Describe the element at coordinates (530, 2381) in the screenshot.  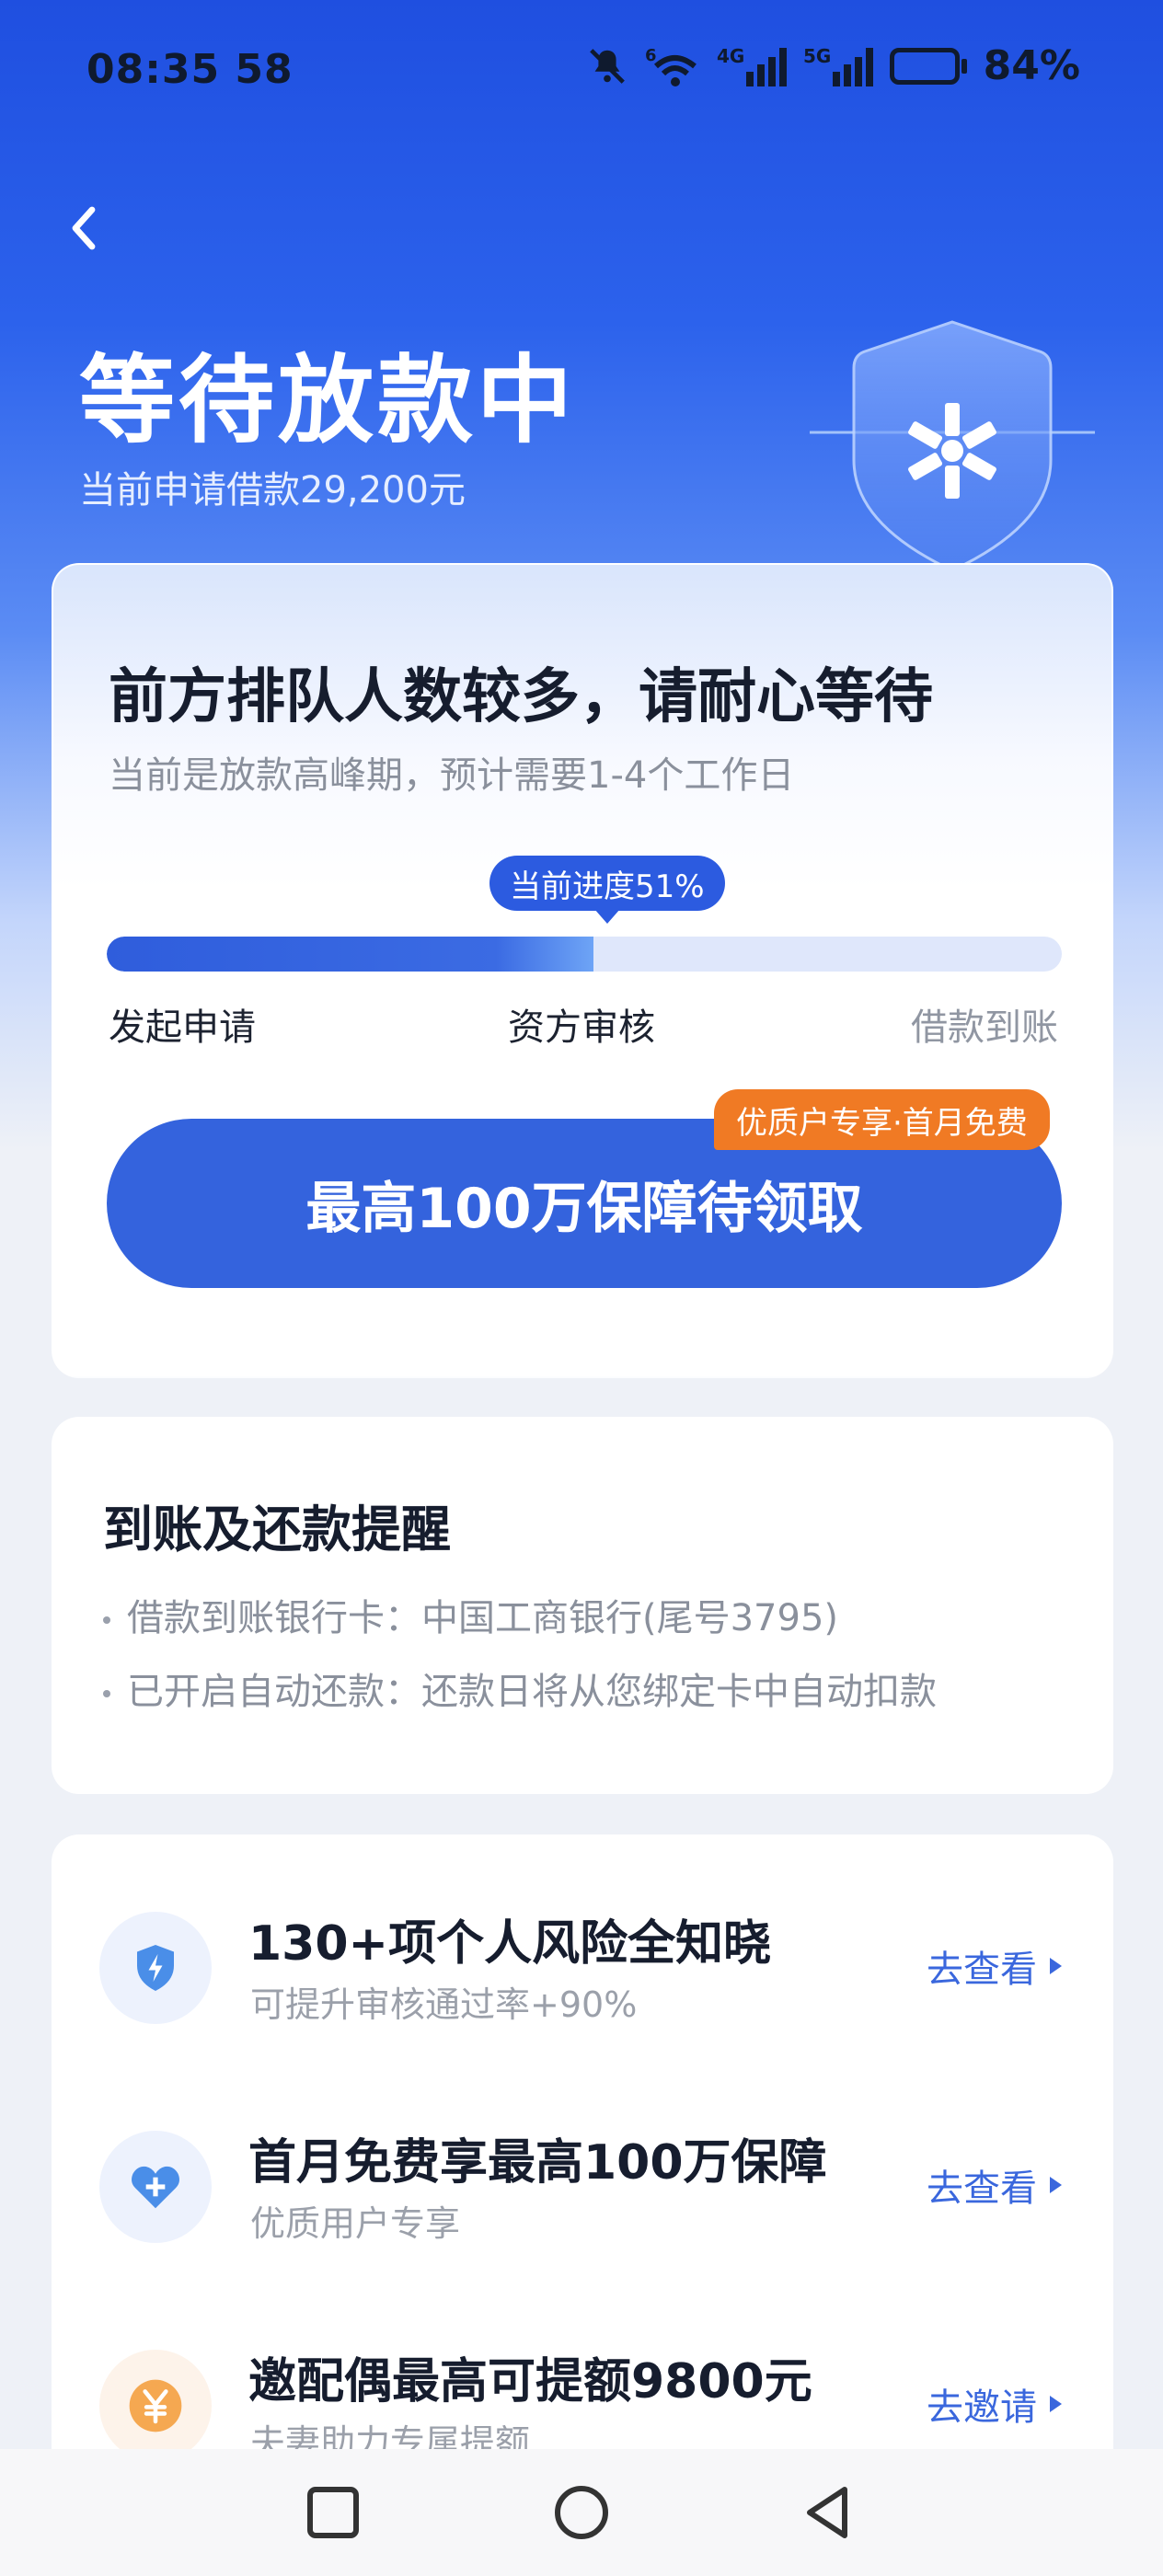
I see `service-title: 邀配偶最高可提额9800元` at that location.